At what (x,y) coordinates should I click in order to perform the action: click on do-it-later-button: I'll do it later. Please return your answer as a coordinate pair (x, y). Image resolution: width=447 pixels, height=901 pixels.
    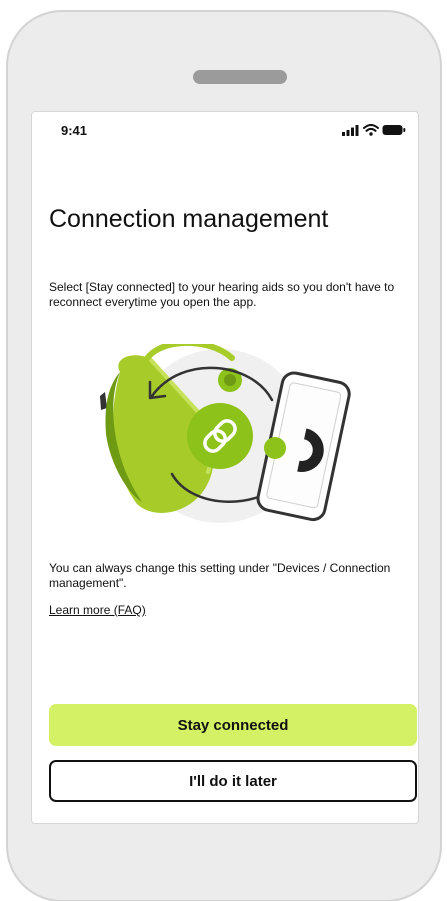
    Looking at the image, I should click on (233, 781).